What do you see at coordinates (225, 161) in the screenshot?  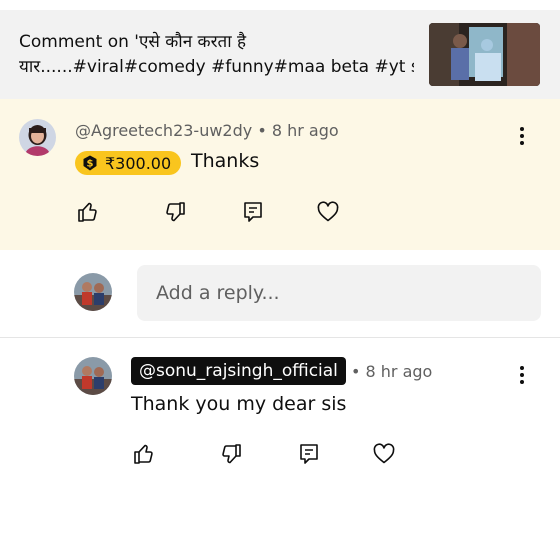 I see `comment-text: Thanks` at bounding box center [225, 161].